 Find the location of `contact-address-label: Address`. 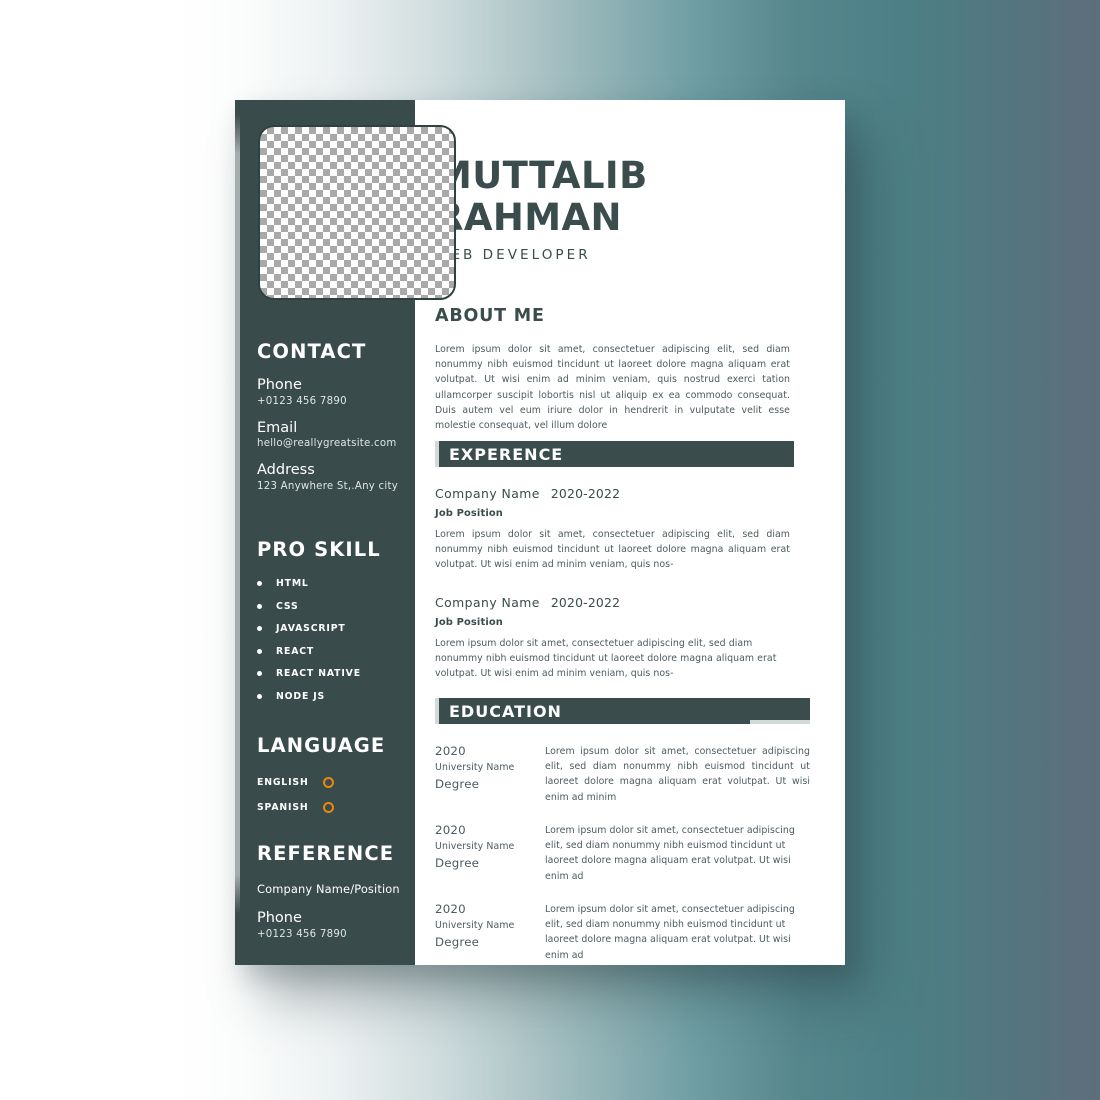

contact-address-label: Address is located at coordinates (286, 470).